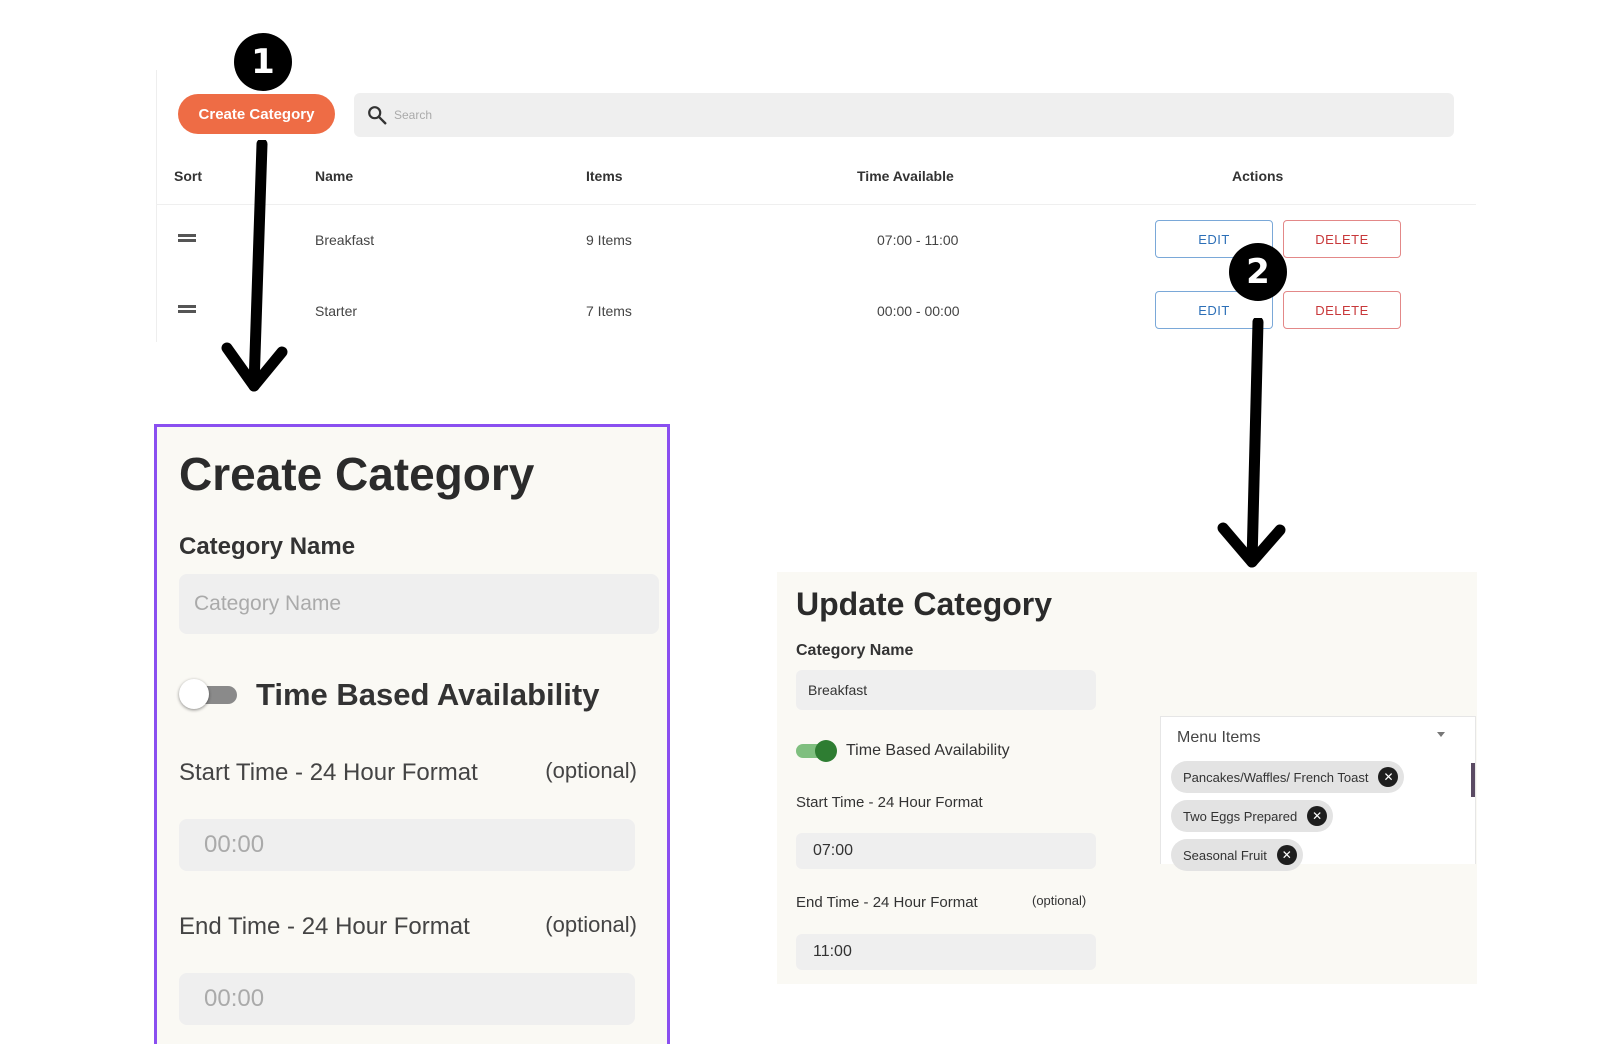 The width and height of the screenshot is (1621, 1048). What do you see at coordinates (1441, 734) in the screenshot?
I see `chevron-down-icon` at bounding box center [1441, 734].